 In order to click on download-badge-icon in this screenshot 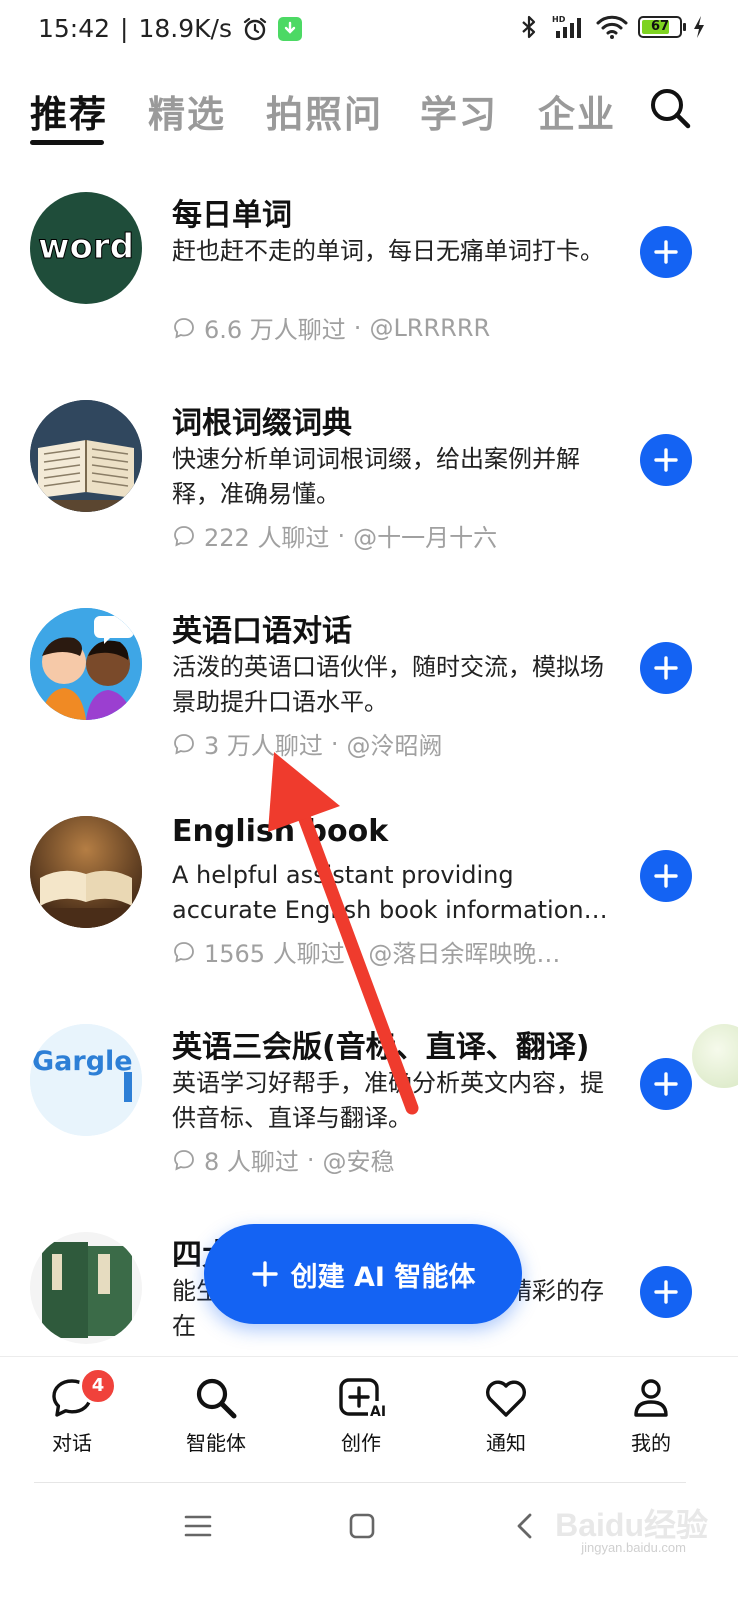, I will do `click(290, 28)`.